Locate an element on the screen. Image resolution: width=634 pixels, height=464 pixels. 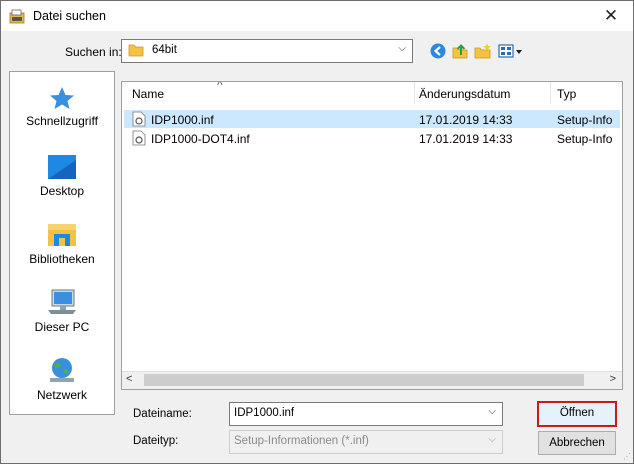
computer-icon is located at coordinates (62, 301).